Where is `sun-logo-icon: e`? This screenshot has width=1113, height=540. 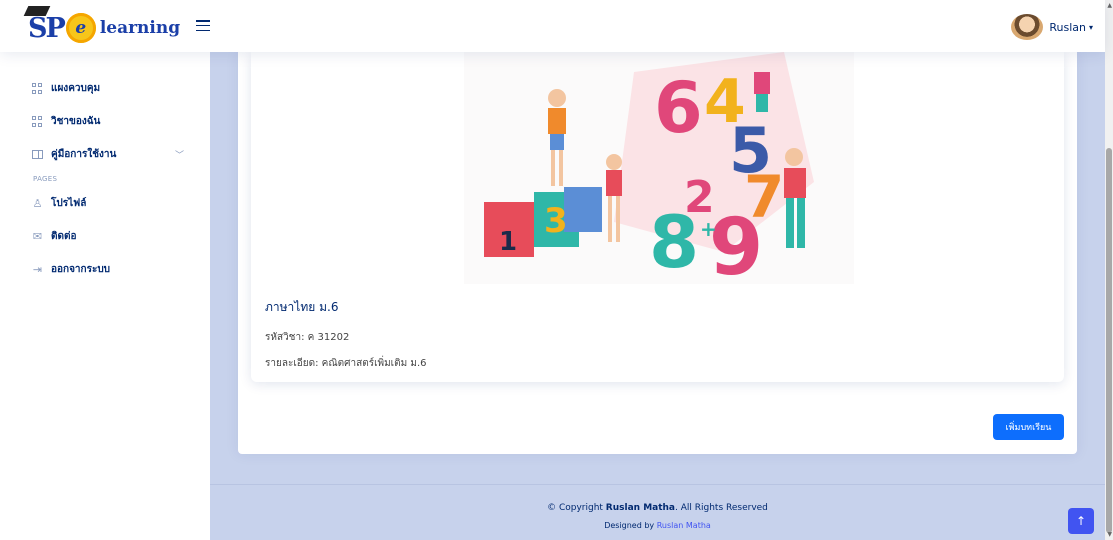 sun-logo-icon: e is located at coordinates (80, 28).